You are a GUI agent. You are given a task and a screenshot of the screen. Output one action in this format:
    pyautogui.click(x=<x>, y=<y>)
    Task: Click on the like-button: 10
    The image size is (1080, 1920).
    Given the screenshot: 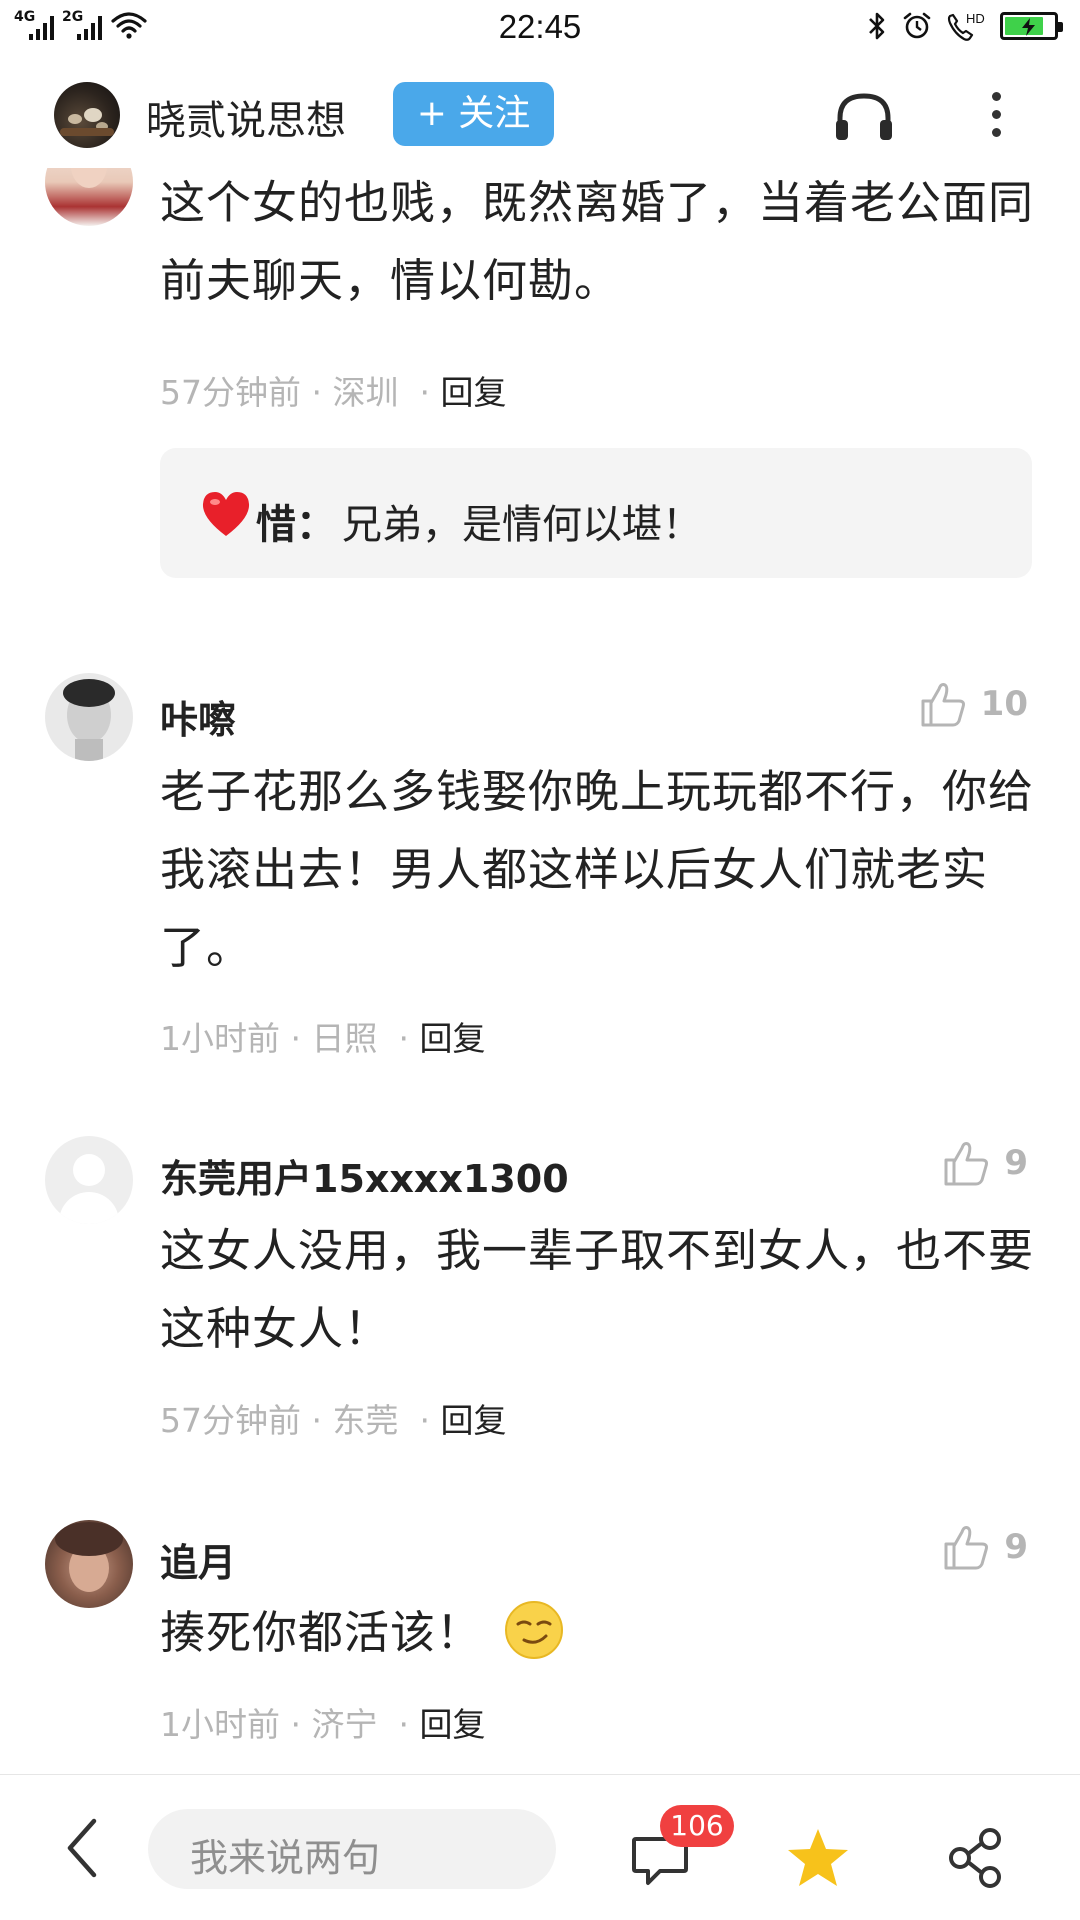 What is the action you would take?
    pyautogui.click(x=973, y=704)
    